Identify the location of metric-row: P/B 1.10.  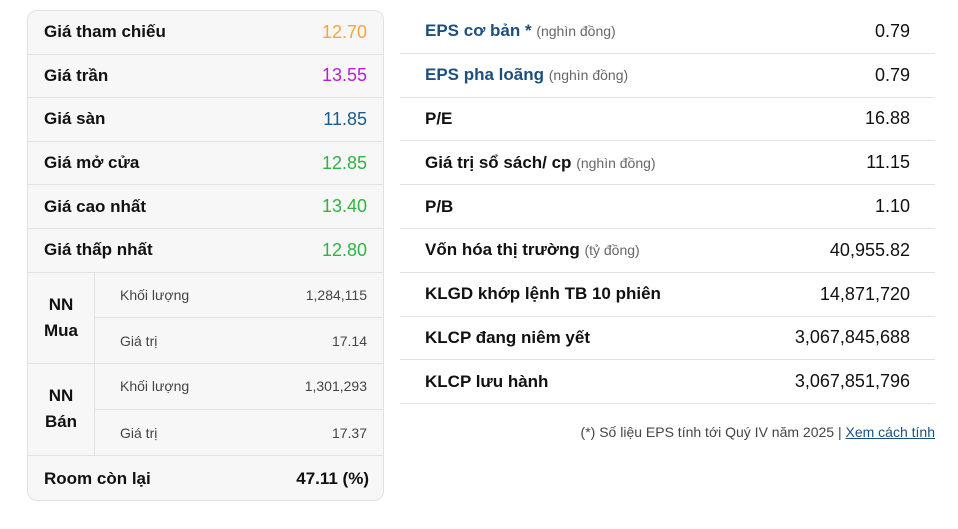
(667, 207).